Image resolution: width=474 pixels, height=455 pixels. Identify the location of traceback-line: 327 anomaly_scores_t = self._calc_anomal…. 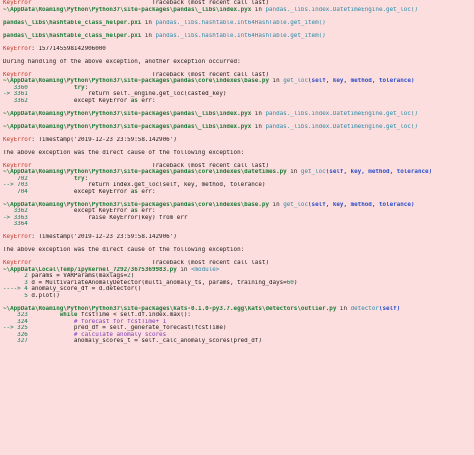
(238, 341).